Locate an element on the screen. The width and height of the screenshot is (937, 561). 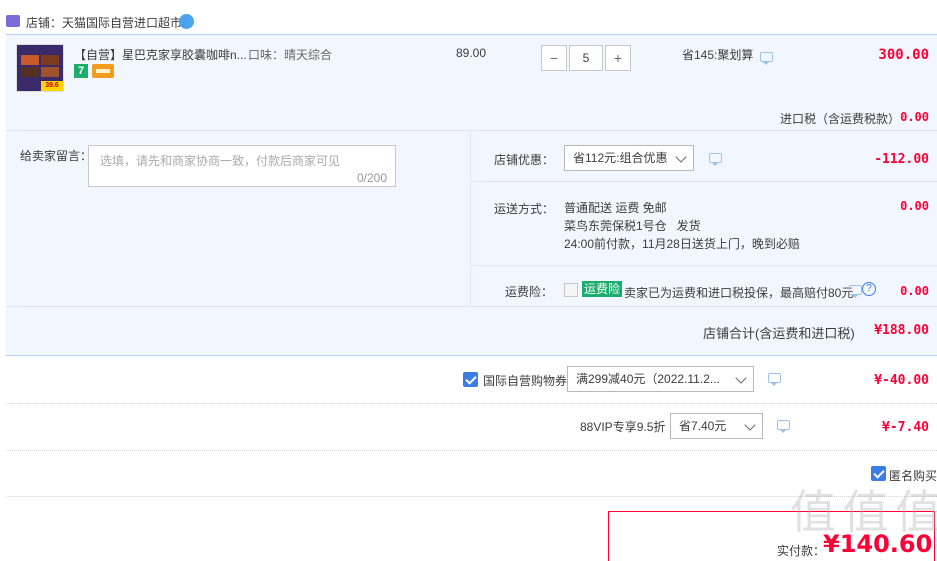
store-total-label: 店铺合计(含运费和进口税) is located at coordinates (779, 333).